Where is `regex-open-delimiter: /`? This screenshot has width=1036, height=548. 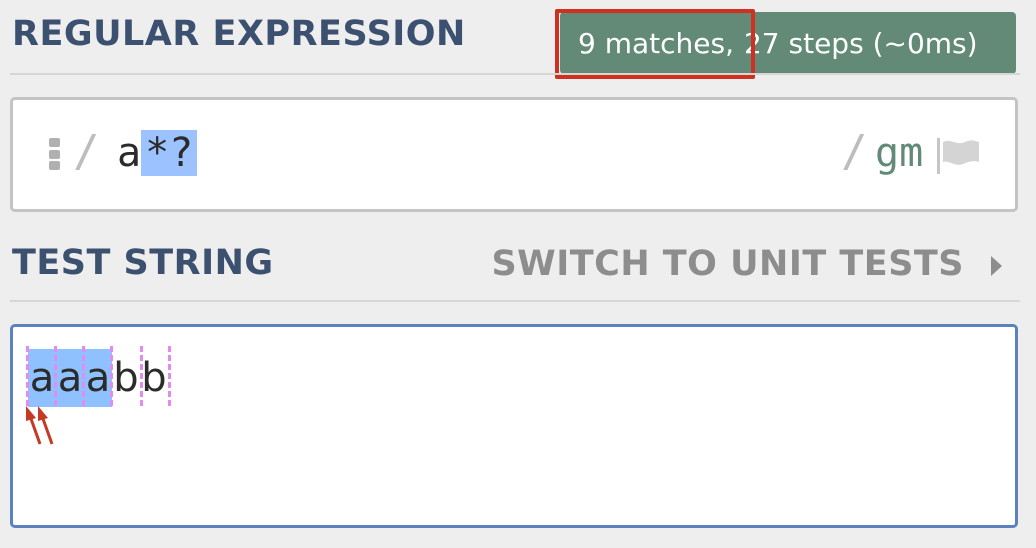 regex-open-delimiter: / is located at coordinates (86, 151).